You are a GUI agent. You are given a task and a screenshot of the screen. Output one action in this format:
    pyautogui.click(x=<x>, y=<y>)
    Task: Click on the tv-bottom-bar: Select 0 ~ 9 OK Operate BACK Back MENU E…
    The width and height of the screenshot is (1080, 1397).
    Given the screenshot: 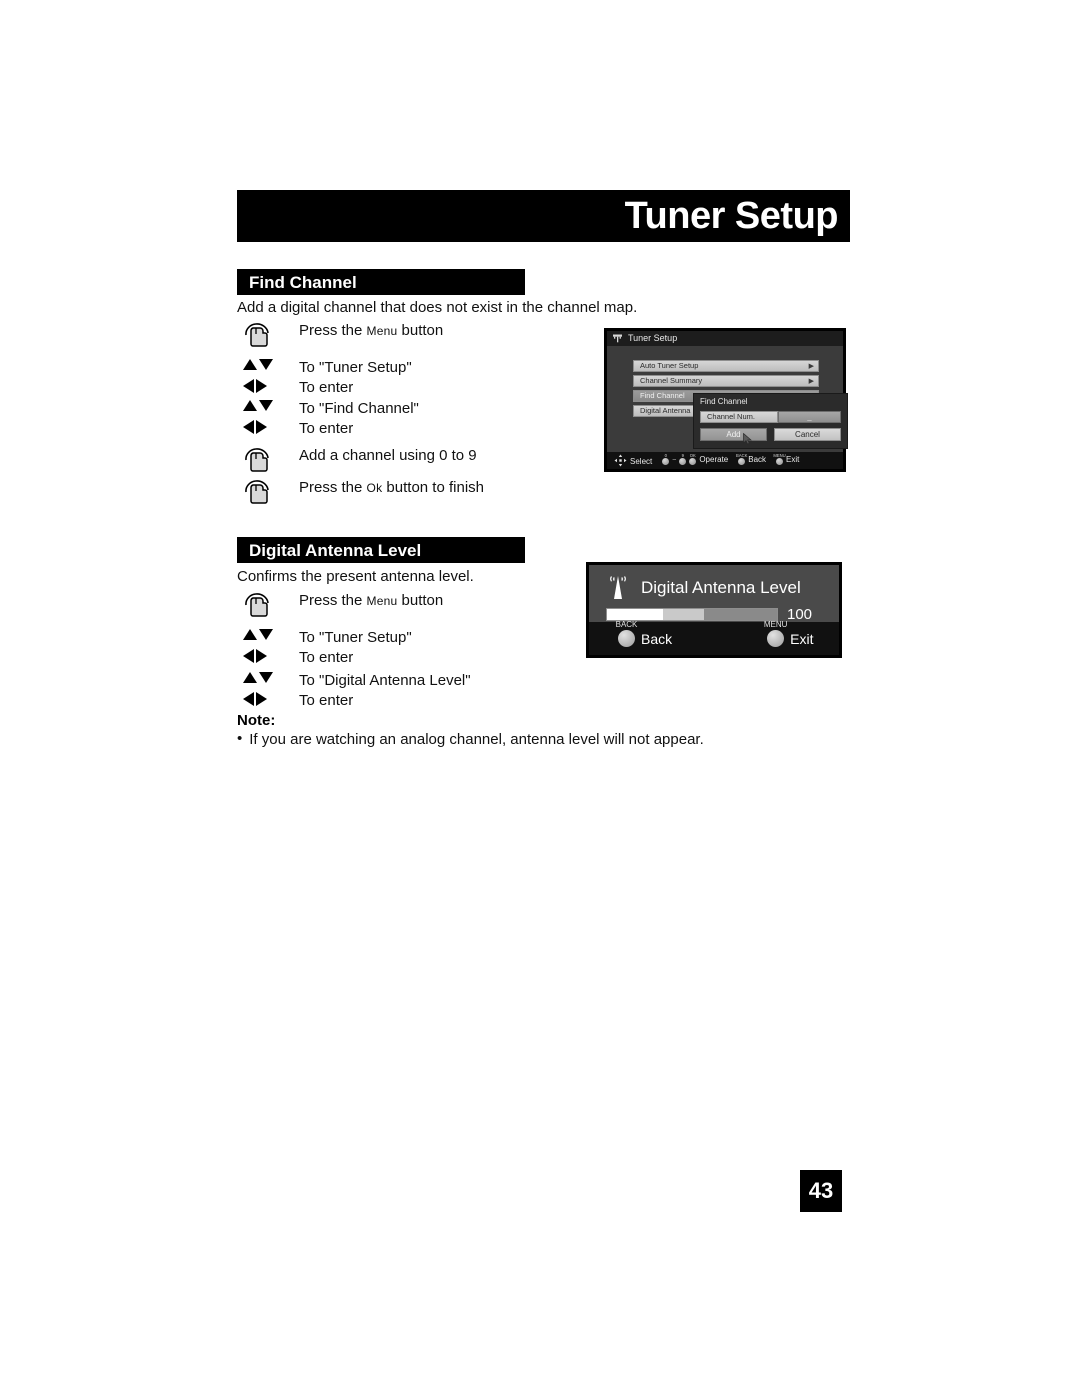 What is the action you would take?
    pyautogui.click(x=725, y=460)
    